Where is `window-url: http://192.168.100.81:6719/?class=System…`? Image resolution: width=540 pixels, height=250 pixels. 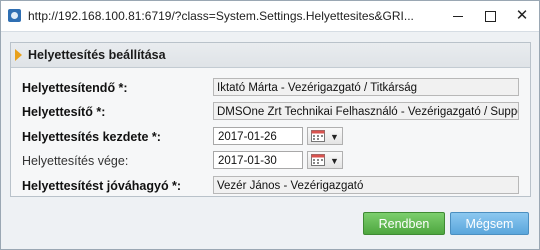
window-url: http://192.168.100.81:6719/?class=System… is located at coordinates (221, 16).